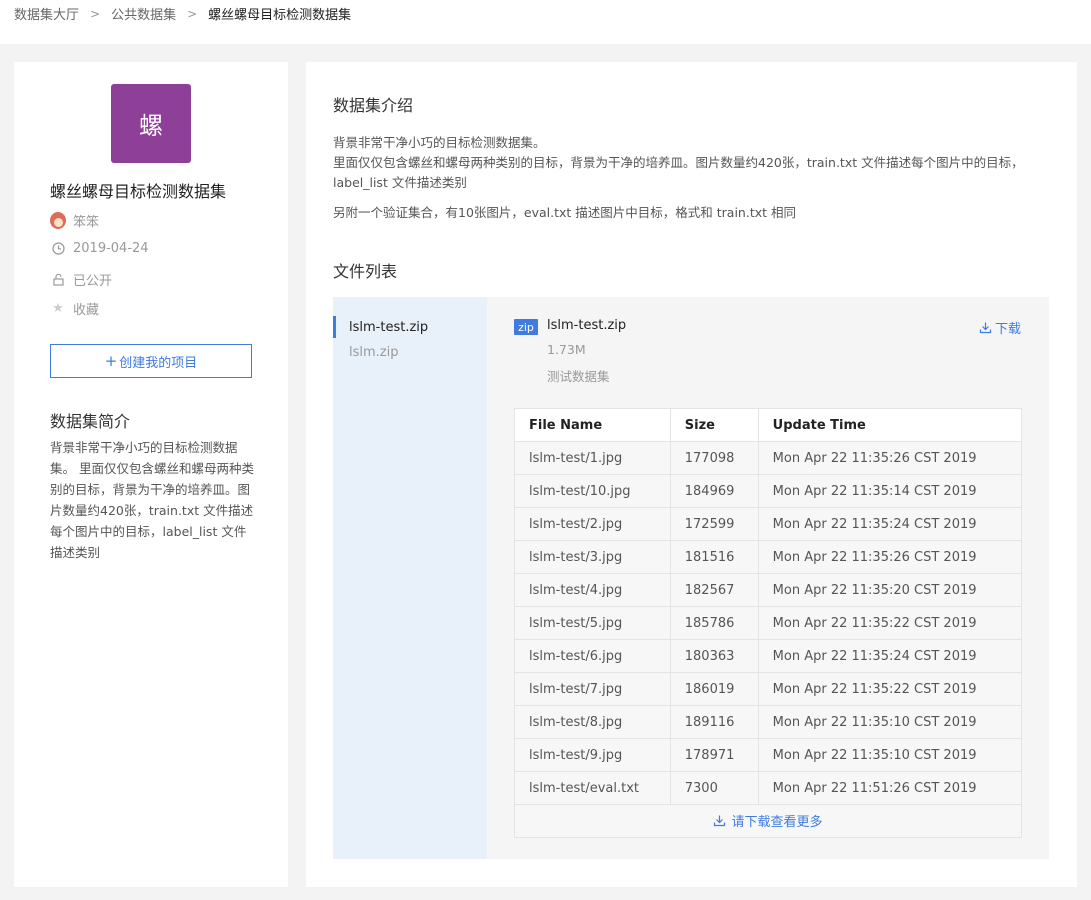 This screenshot has height=900, width=1091. What do you see at coordinates (58, 309) in the screenshot?
I see `star-icon: ★` at bounding box center [58, 309].